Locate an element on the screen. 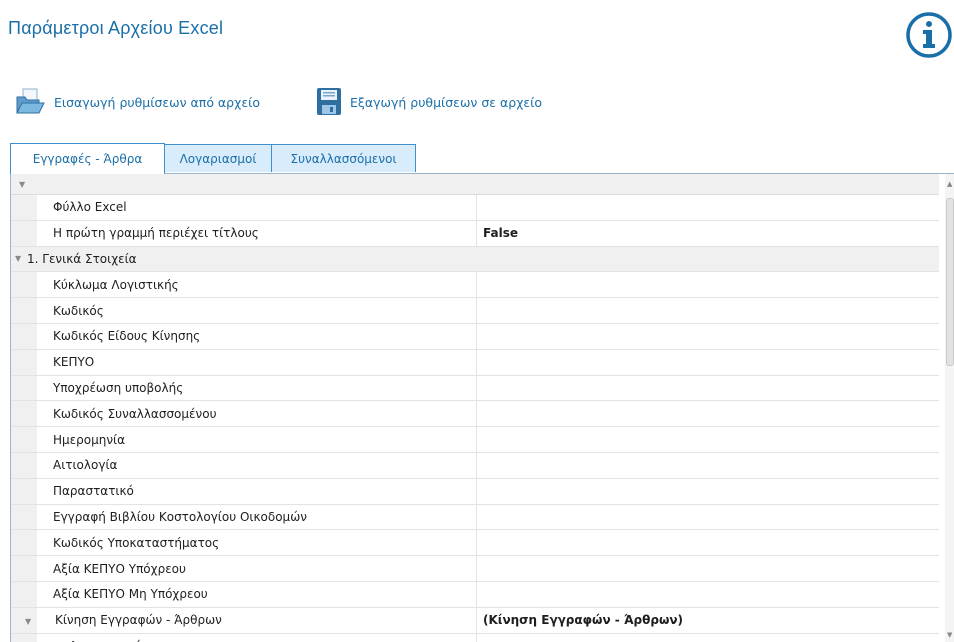 The width and height of the screenshot is (954, 642). property-row: Κύκλωμα Λογιστικής is located at coordinates (475, 285).